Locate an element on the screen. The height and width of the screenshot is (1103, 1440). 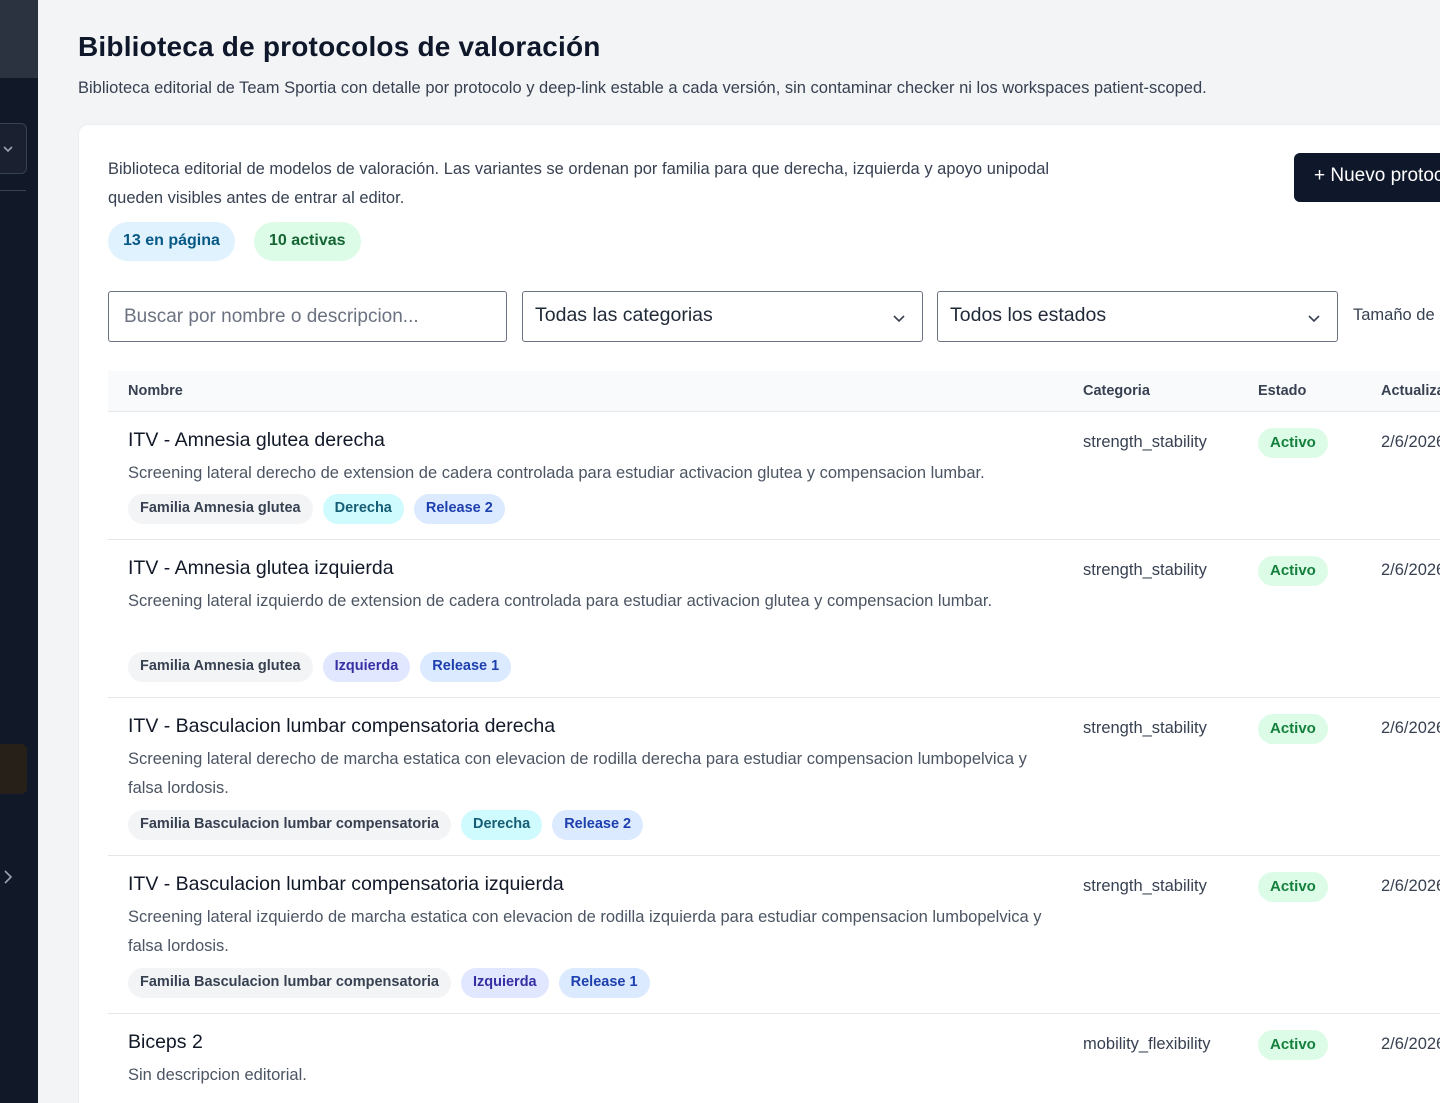
category-select: Todas las categorias is located at coordinates (722, 316).